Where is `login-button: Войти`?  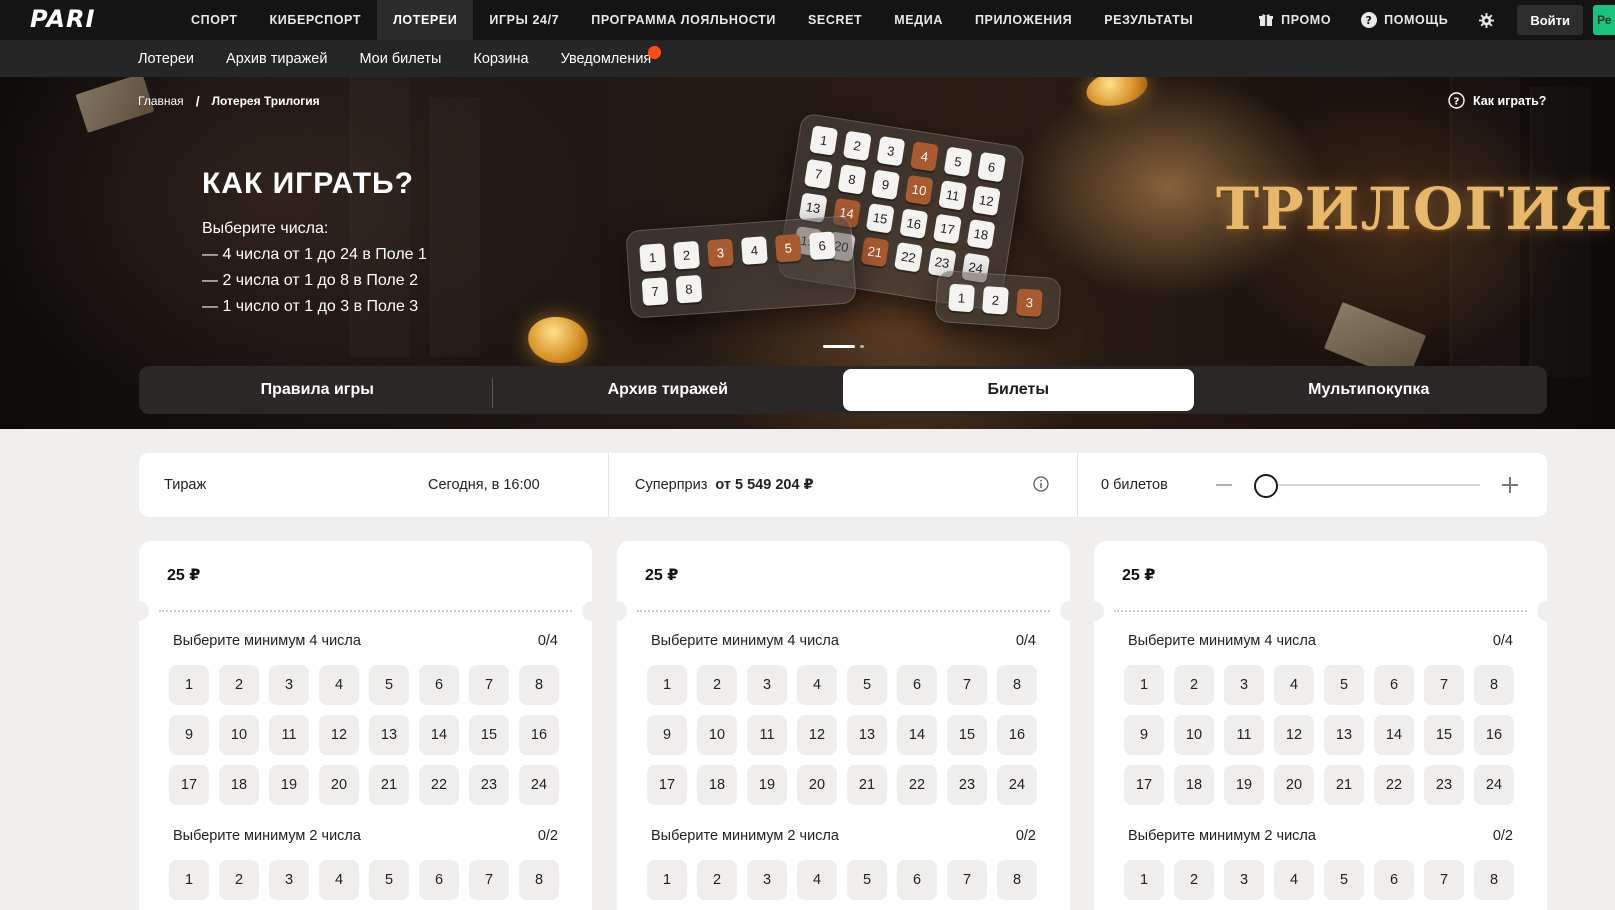
login-button: Войти is located at coordinates (1550, 20).